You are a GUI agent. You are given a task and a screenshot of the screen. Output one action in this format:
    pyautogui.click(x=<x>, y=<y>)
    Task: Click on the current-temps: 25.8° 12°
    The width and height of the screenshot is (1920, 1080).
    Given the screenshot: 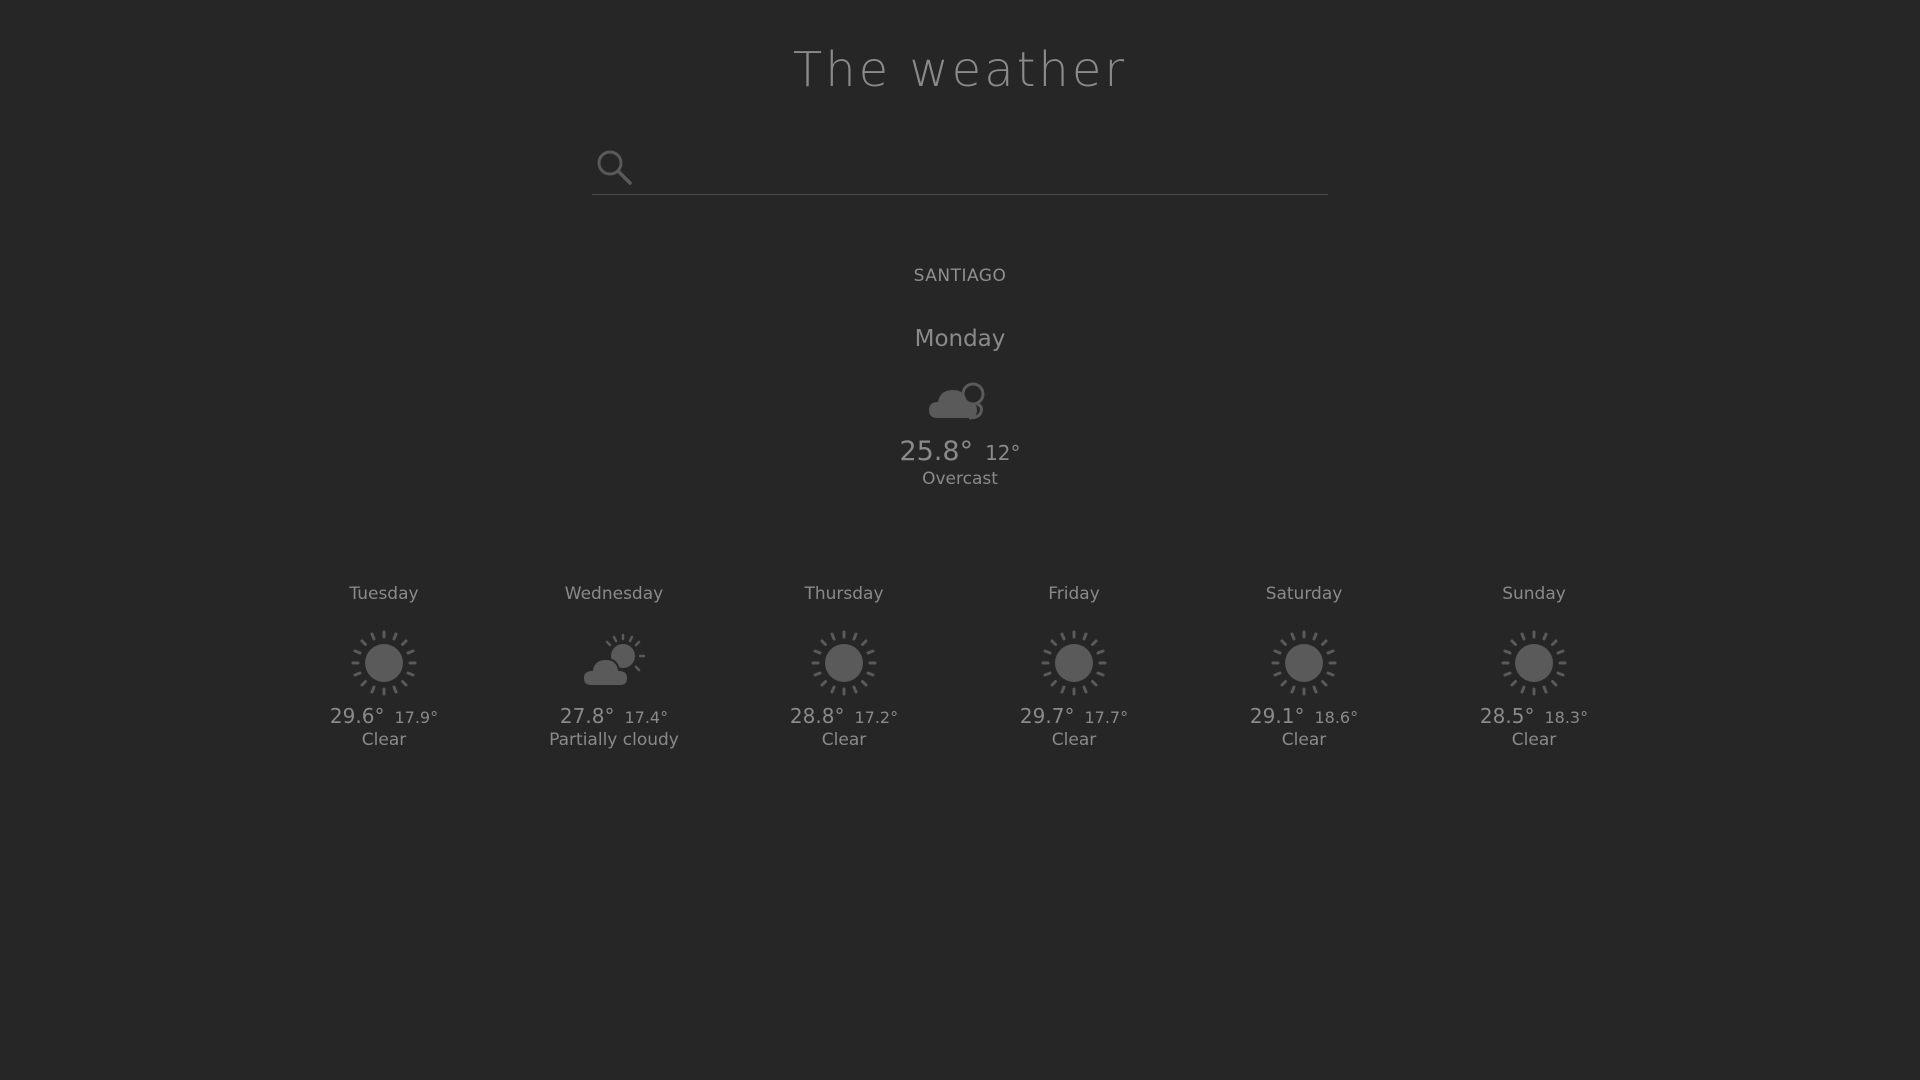 What is the action you would take?
    pyautogui.click(x=960, y=451)
    